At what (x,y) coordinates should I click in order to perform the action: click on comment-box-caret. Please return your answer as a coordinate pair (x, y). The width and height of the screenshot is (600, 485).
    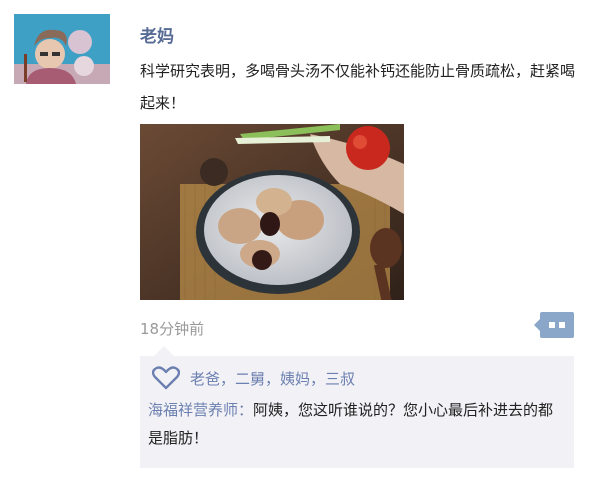
    Looking at the image, I should click on (164, 351).